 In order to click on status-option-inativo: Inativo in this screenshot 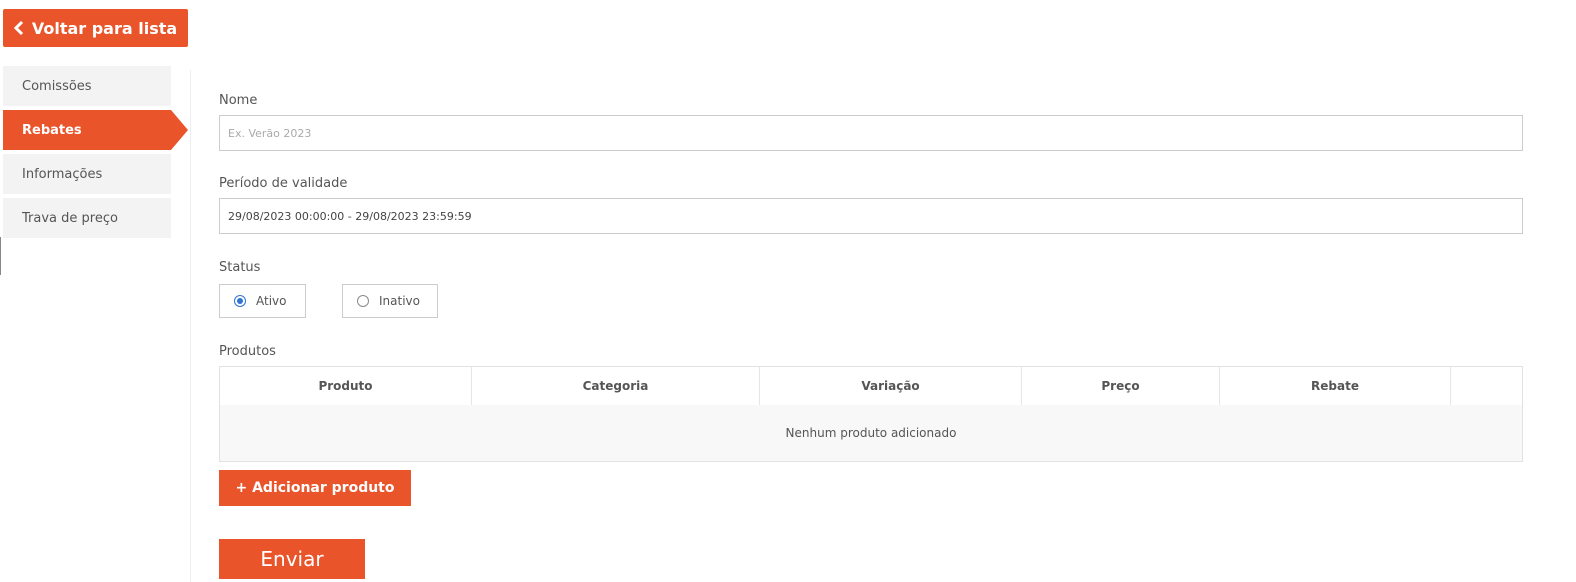, I will do `click(390, 301)`.